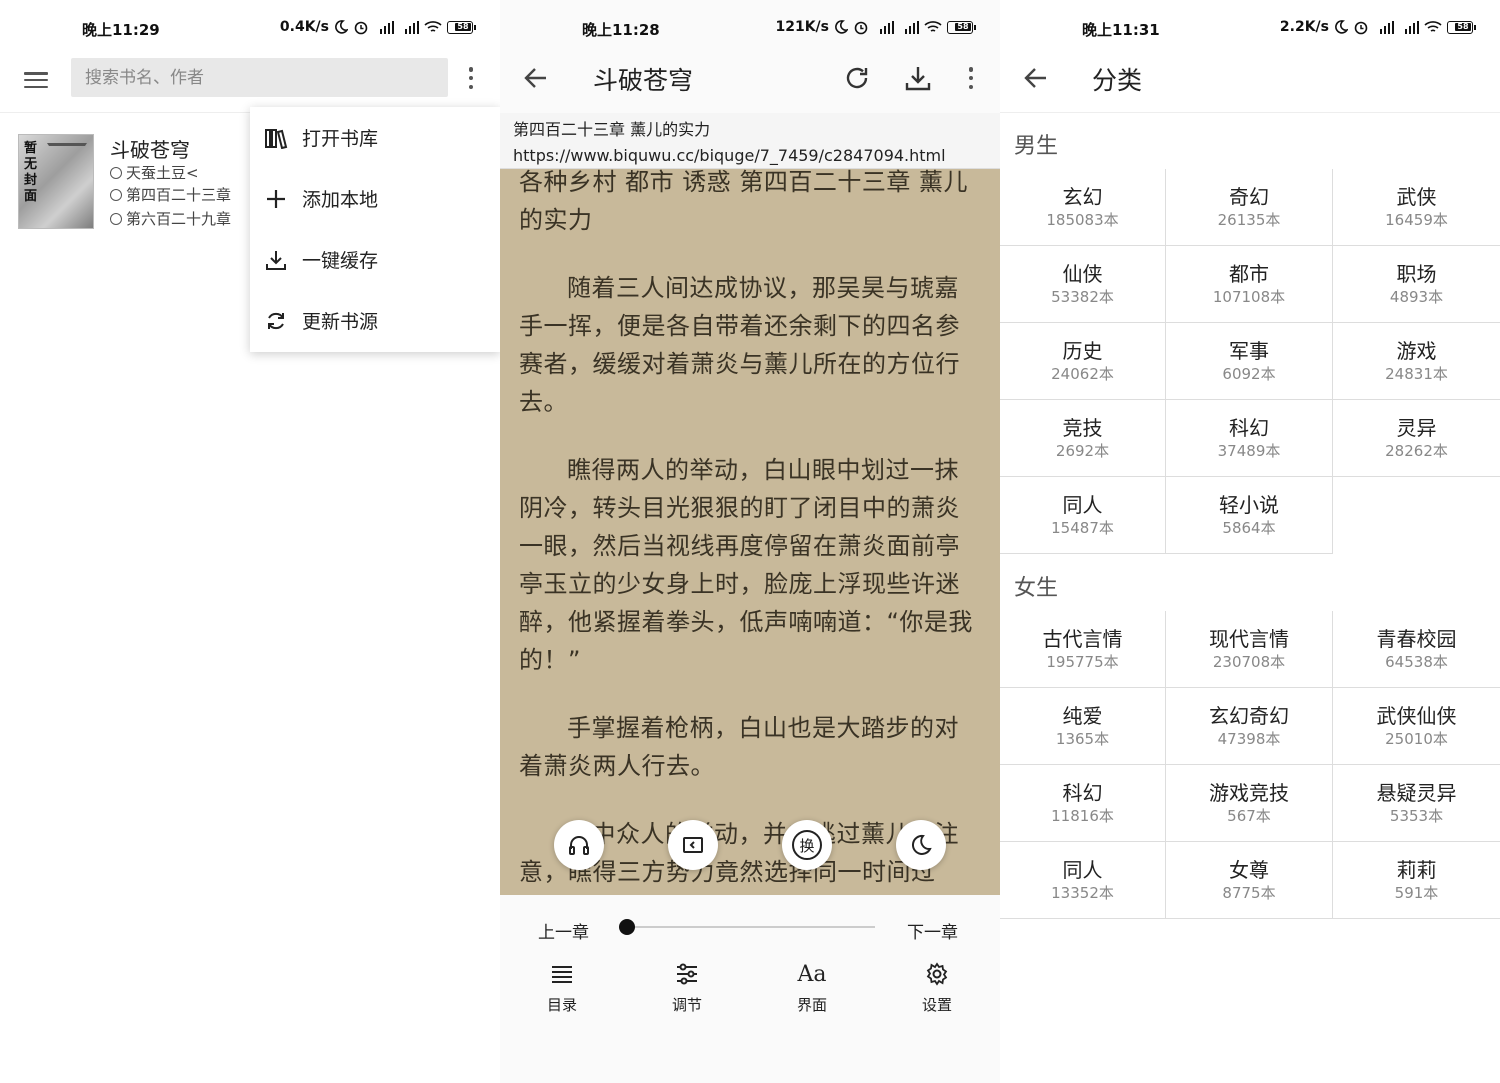  I want to click on category-cell: 科幻11816本, so click(1083, 803).